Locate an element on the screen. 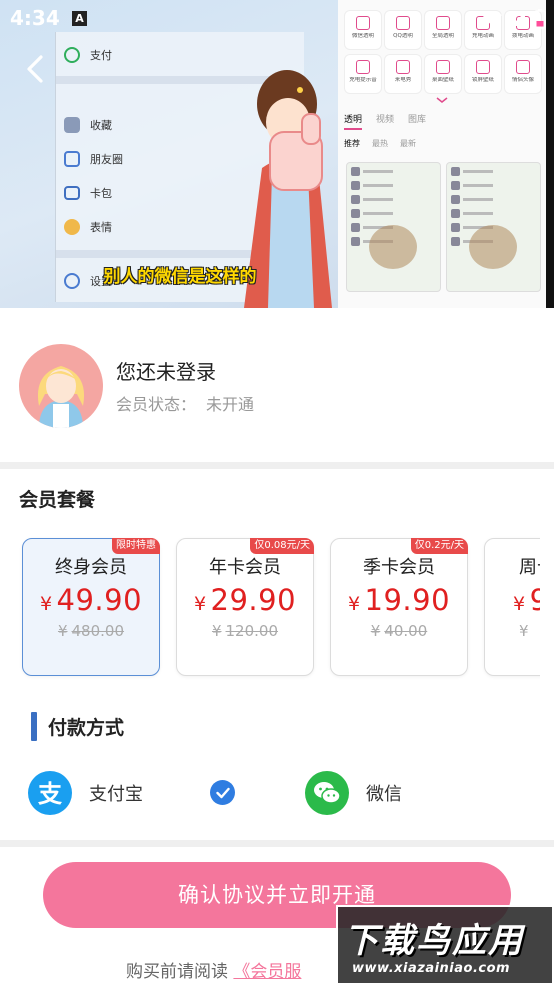 Image resolution: width=554 pixels, height=985 pixels. preview-tab: 视频 is located at coordinates (385, 120).